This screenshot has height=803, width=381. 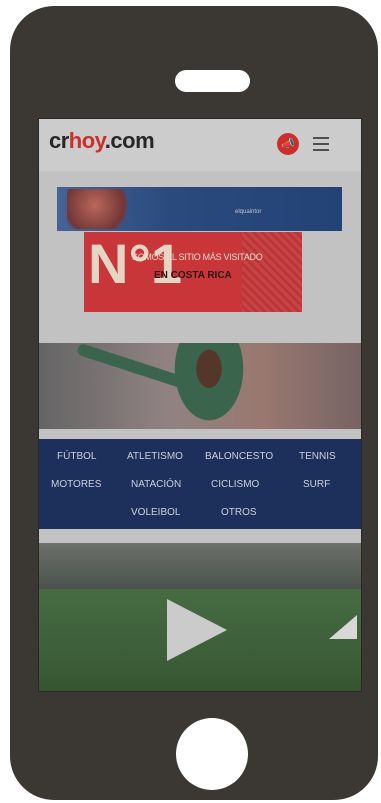 I want to click on ad-number: N°1, so click(x=135, y=263).